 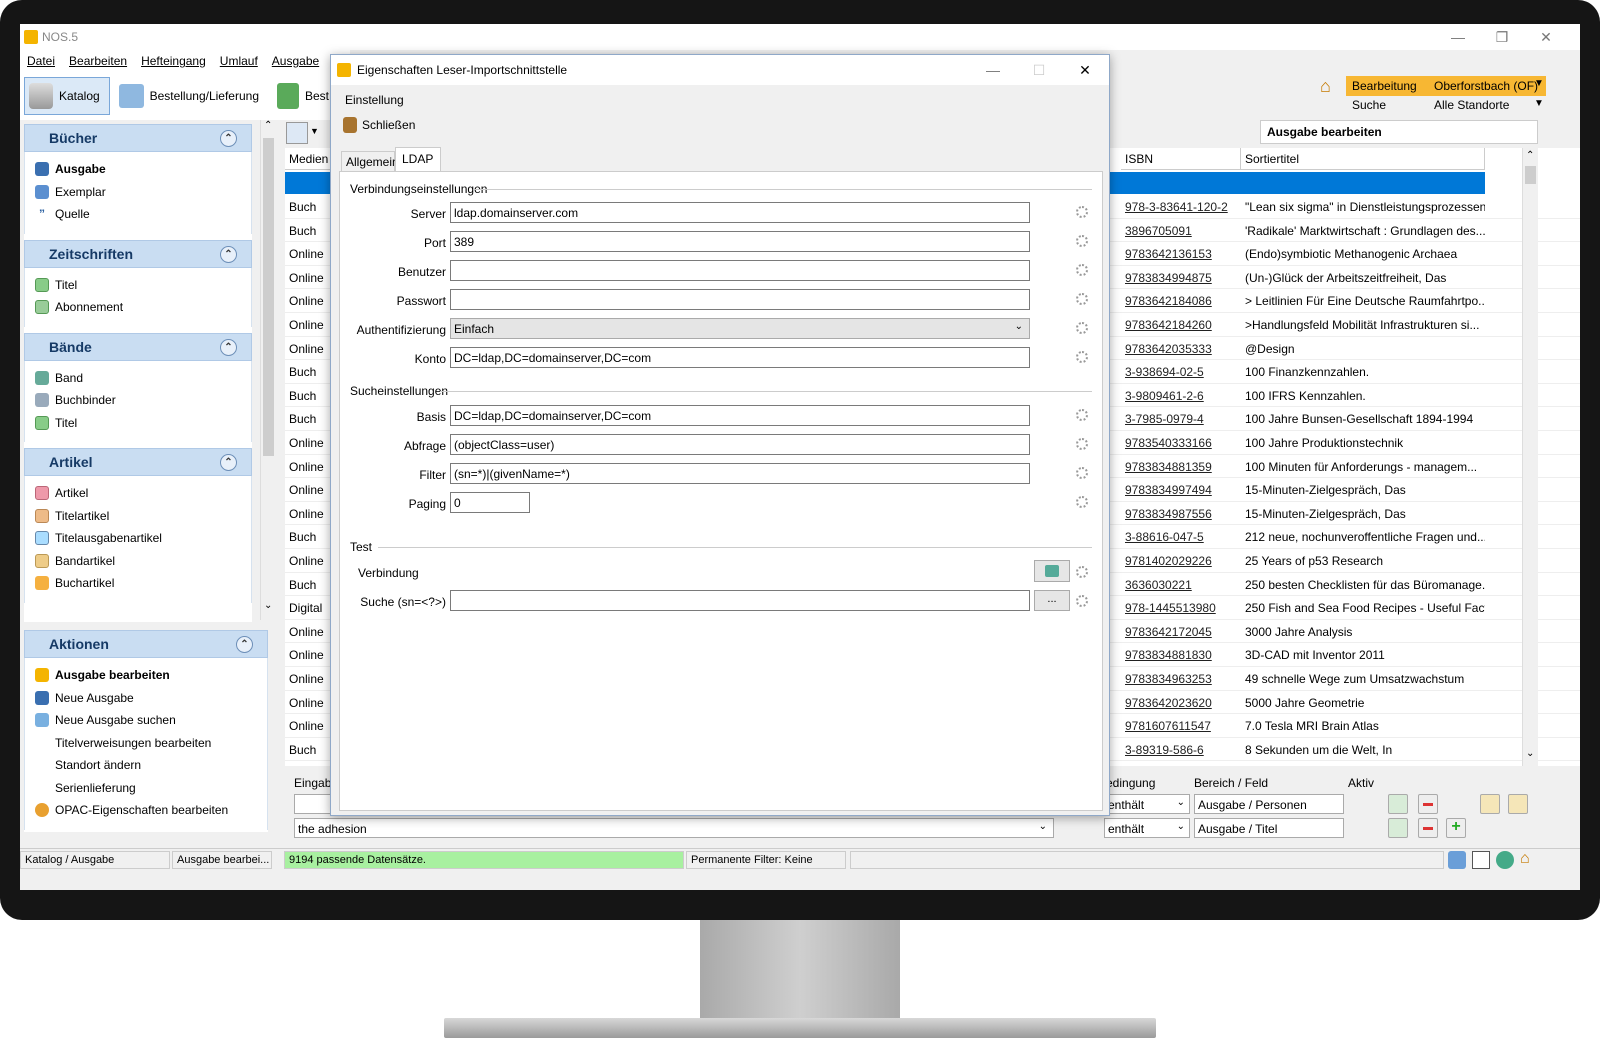 I want to click on cell-isbn-link: 9783642136153, so click(x=1168, y=254).